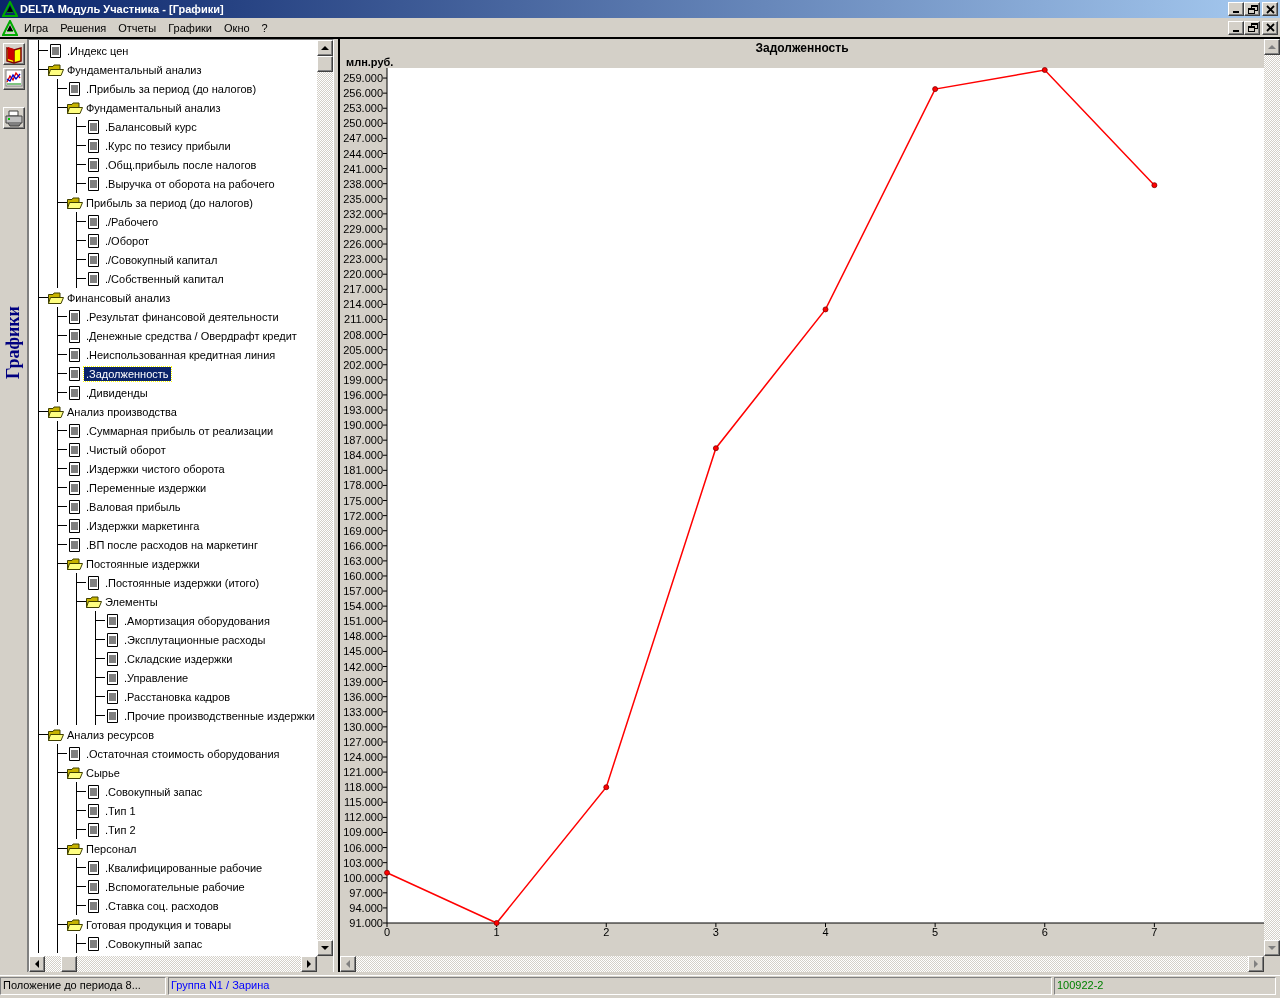  I want to click on y-tick-label: 235.000, so click(363, 198).